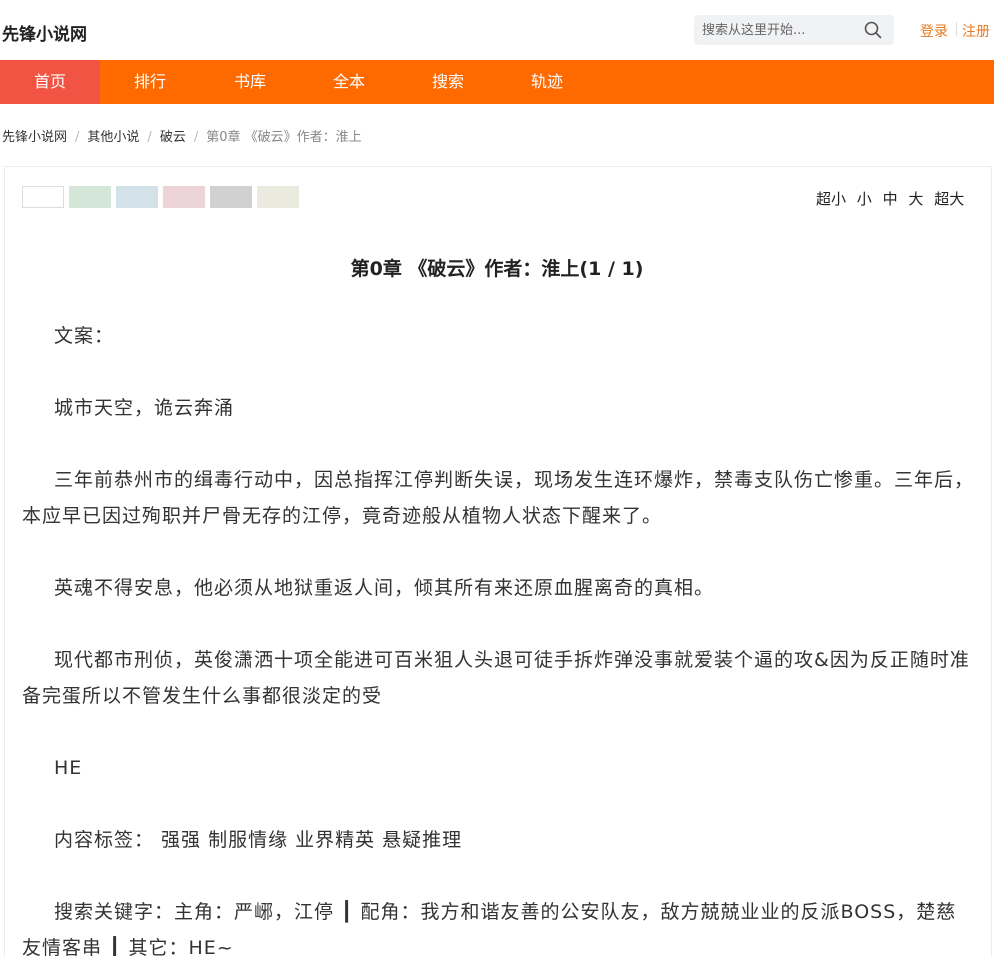  Describe the element at coordinates (68, 768) in the screenshot. I see `chapter-paragraph: HE` at that location.